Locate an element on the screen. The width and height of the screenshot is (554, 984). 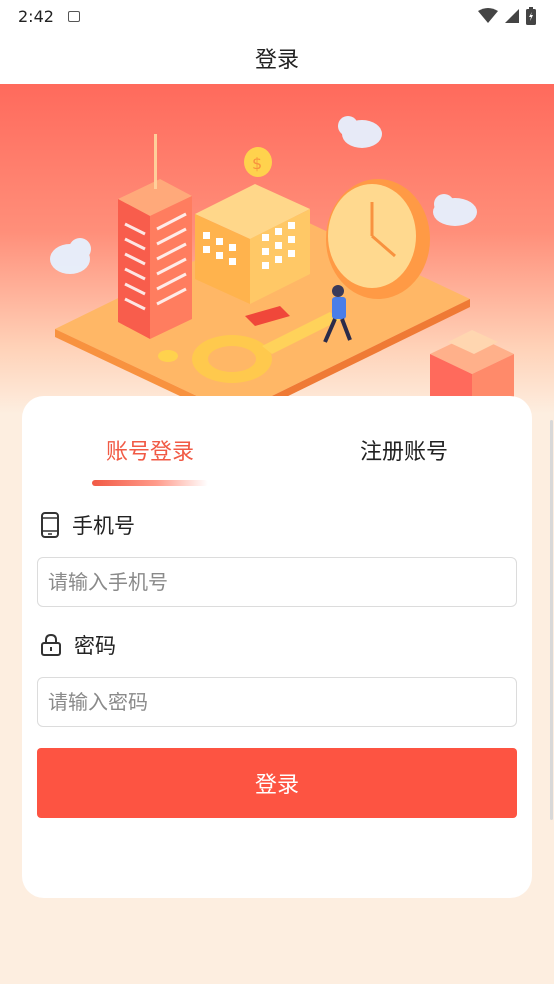
phone-icon is located at coordinates (50, 525).